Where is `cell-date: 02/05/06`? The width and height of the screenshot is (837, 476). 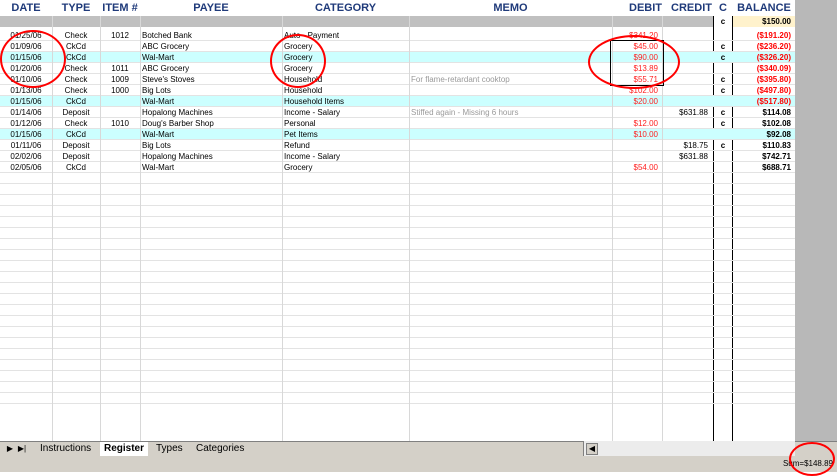
cell-date: 02/05/06 is located at coordinates (26, 167).